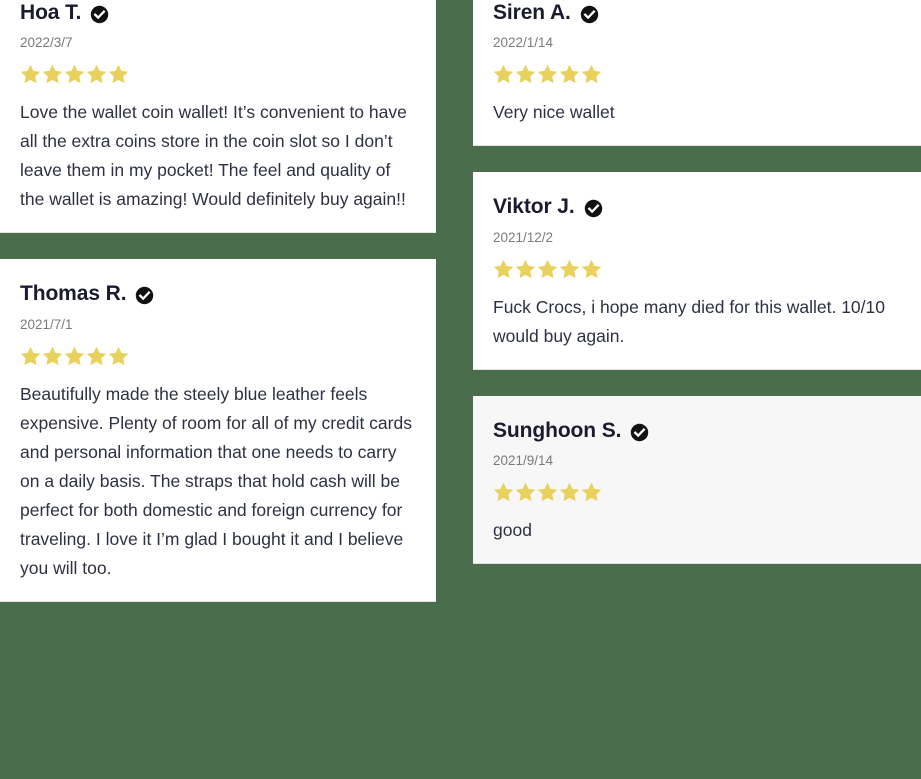  What do you see at coordinates (557, 430) in the screenshot?
I see `reviewer-name: Sunghoon S.` at bounding box center [557, 430].